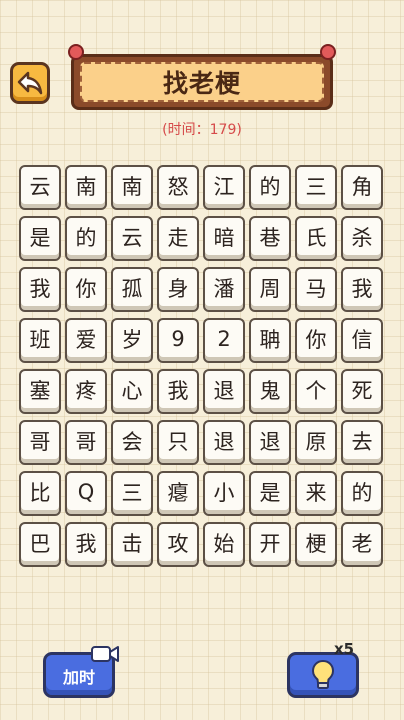 This screenshot has width=404, height=720. What do you see at coordinates (86, 493) in the screenshot?
I see `grid-cell: Q` at bounding box center [86, 493].